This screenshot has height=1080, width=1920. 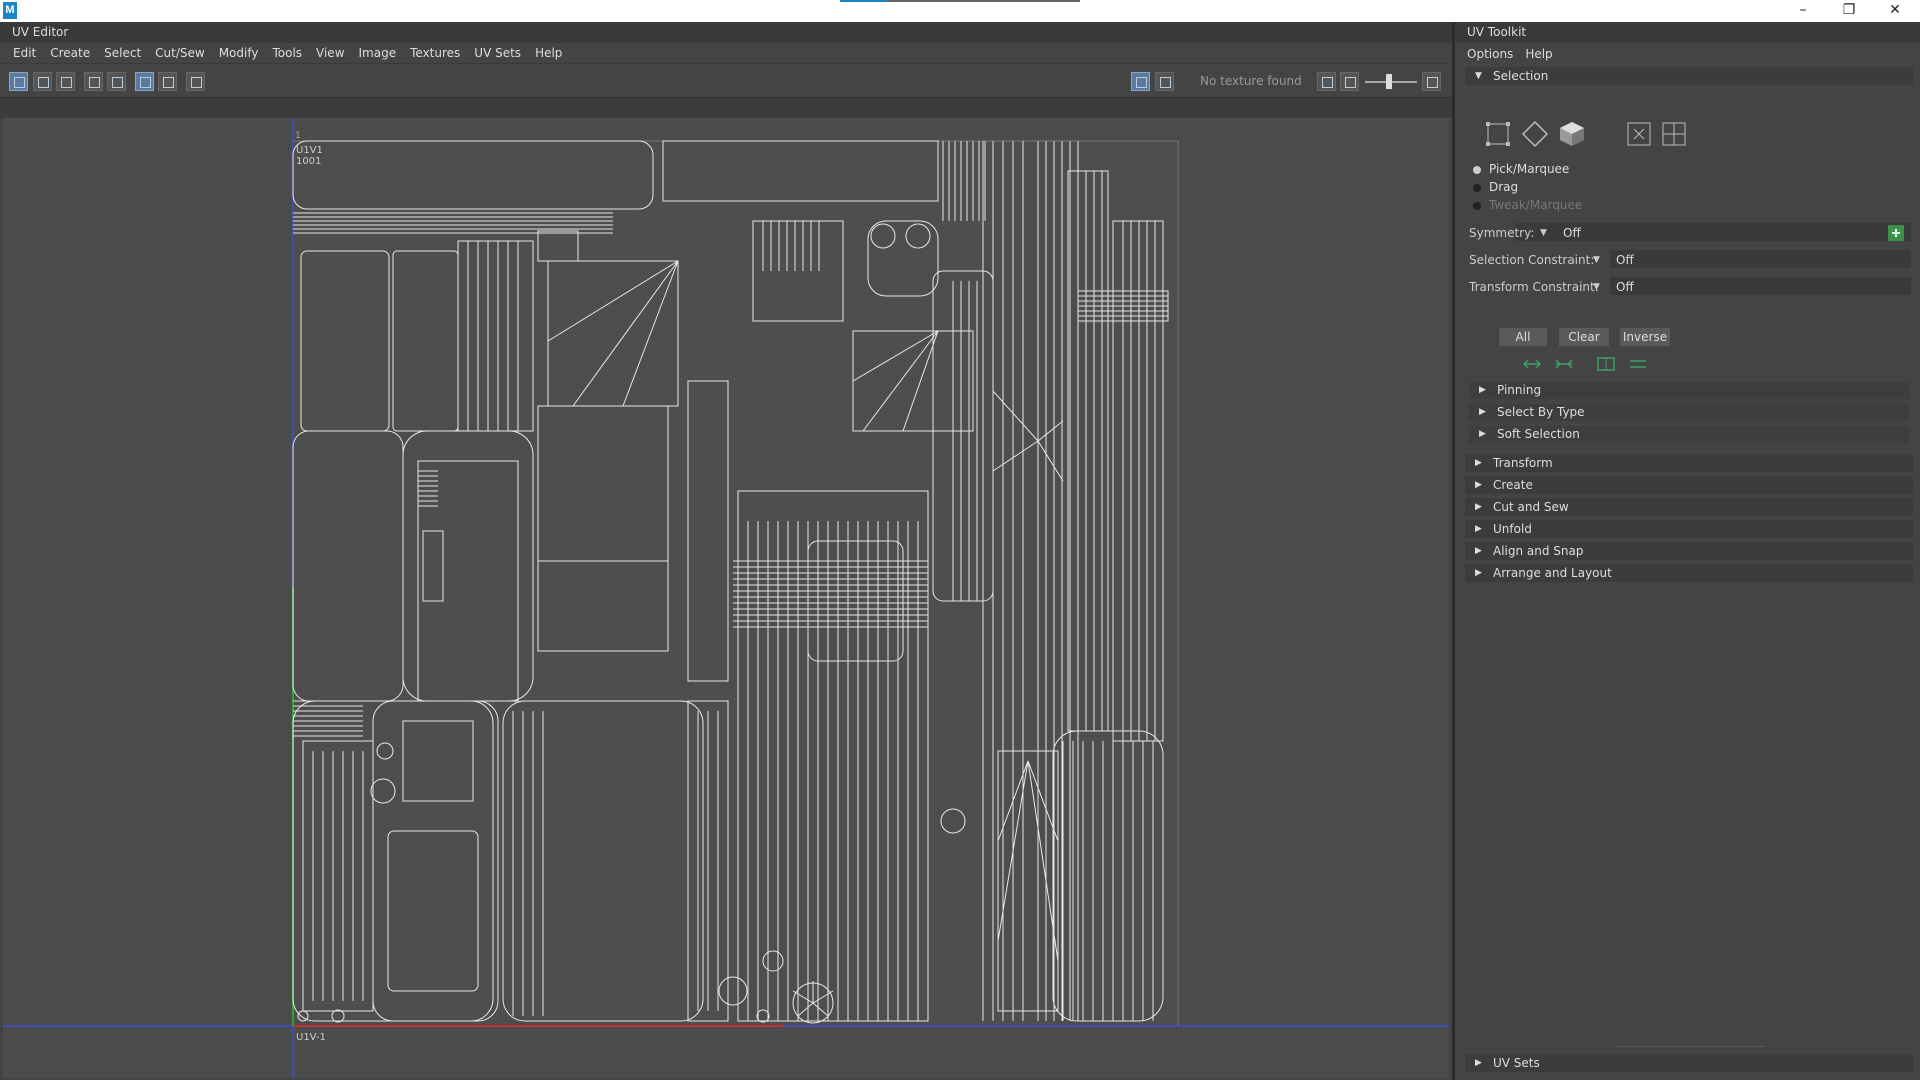 What do you see at coordinates (1639, 134) in the screenshot?
I see `uv-mode-icon` at bounding box center [1639, 134].